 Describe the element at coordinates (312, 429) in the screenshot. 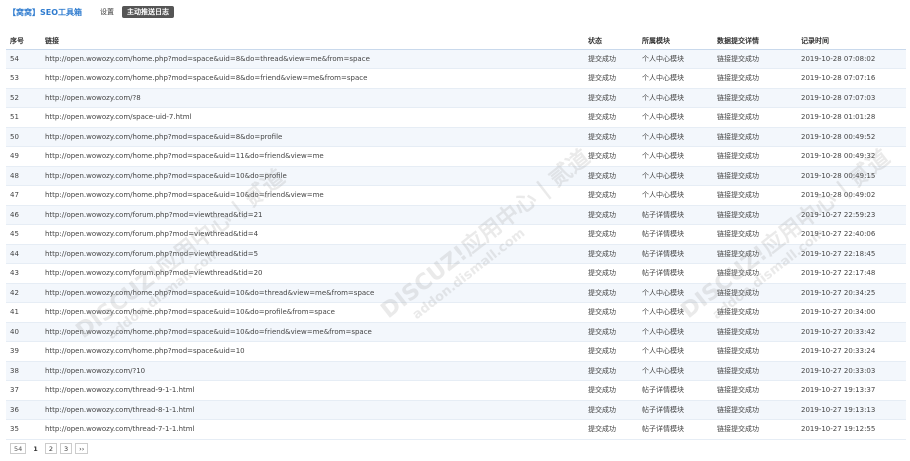

I see `cell-url: http://open.wowozy.com/thread-7-1-1.html` at that location.